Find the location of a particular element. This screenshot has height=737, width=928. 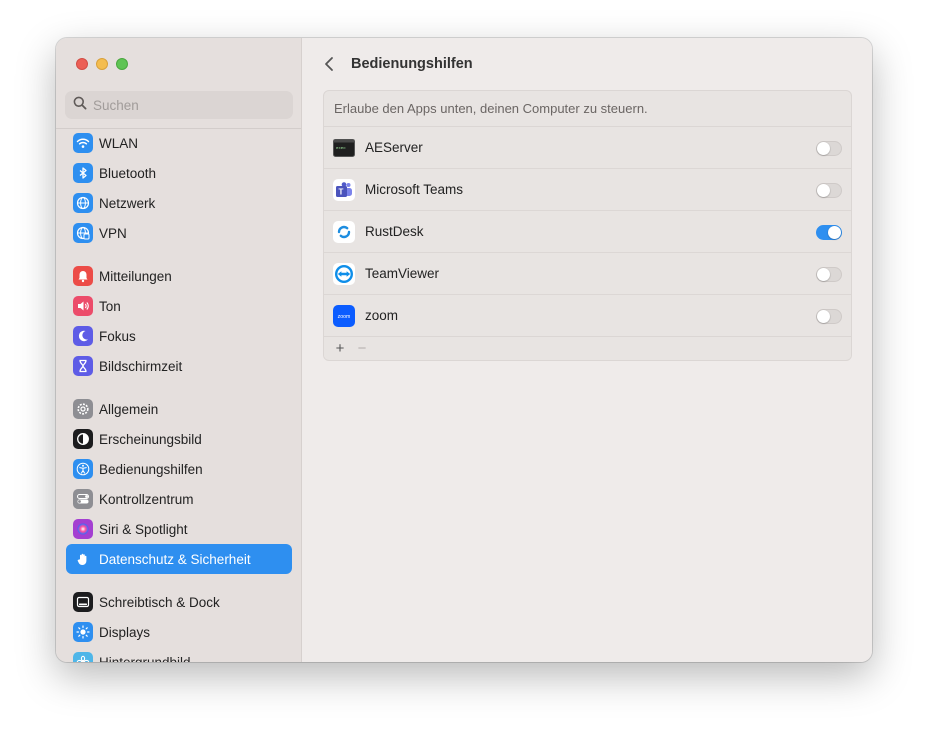

sidebar-item-fokus: Fokus is located at coordinates (179, 336).